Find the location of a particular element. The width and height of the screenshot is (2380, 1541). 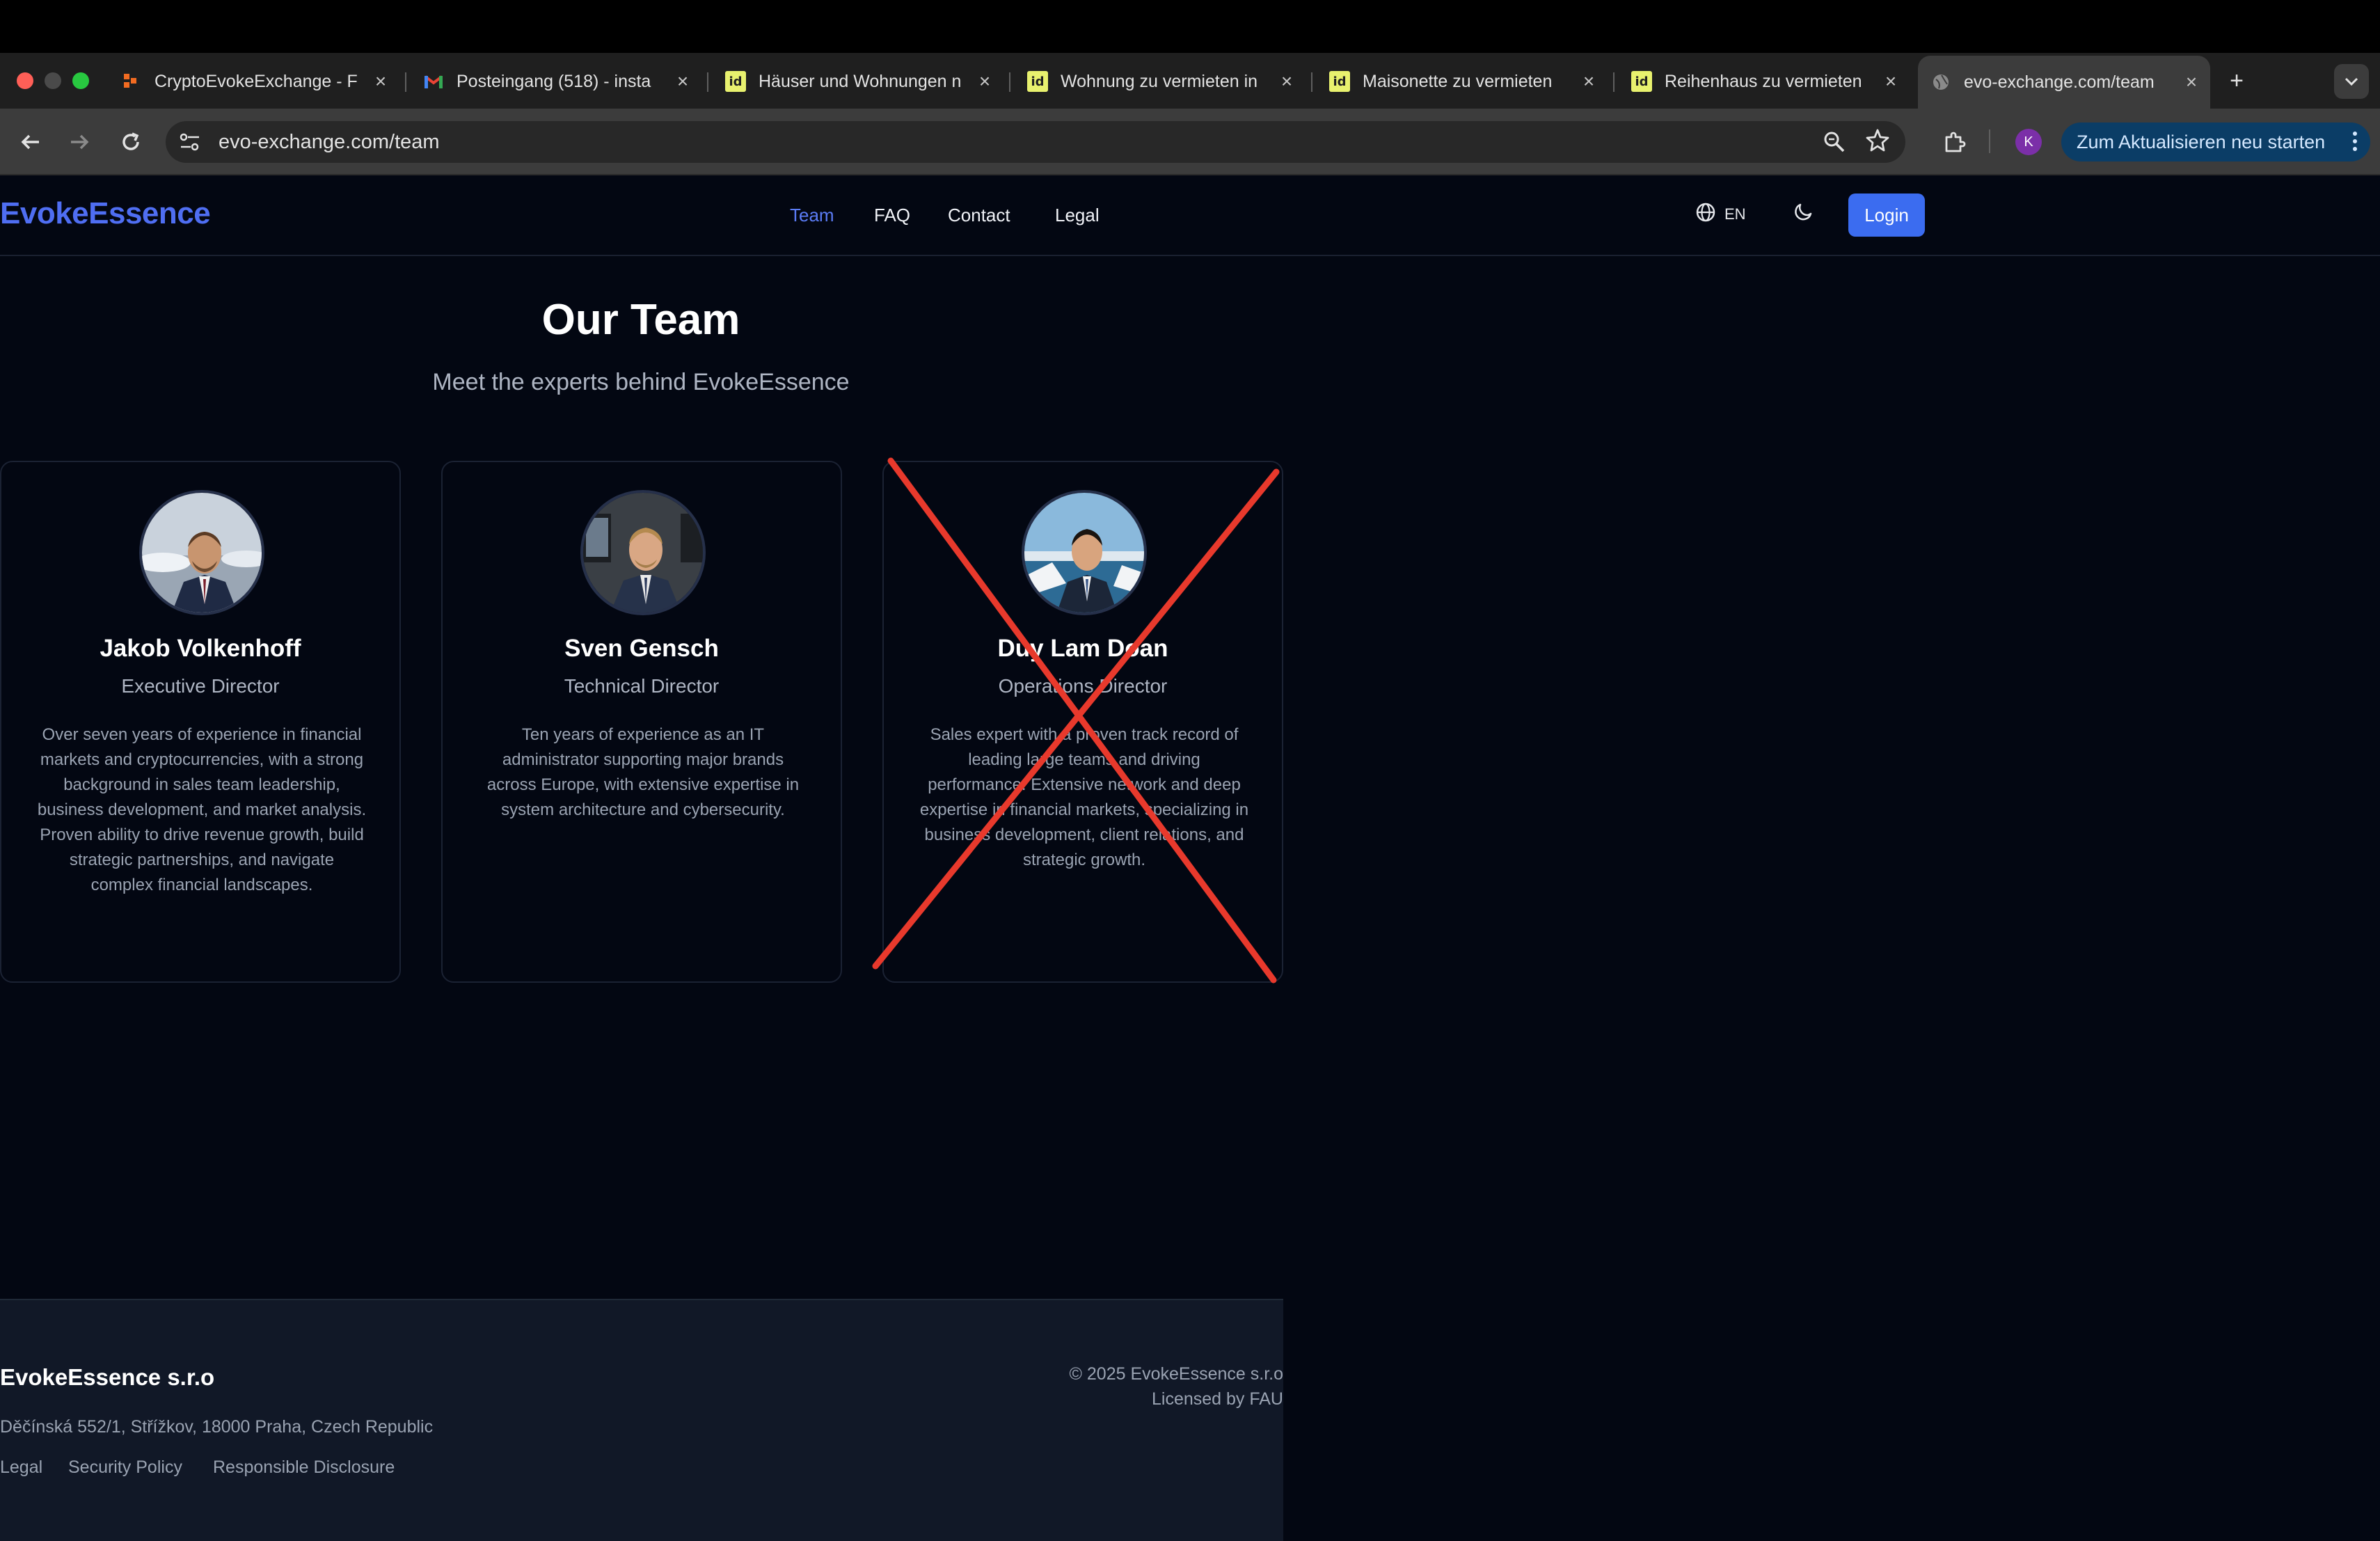

tab-title: Wohnung zu vermieten in is located at coordinates (1159, 81).